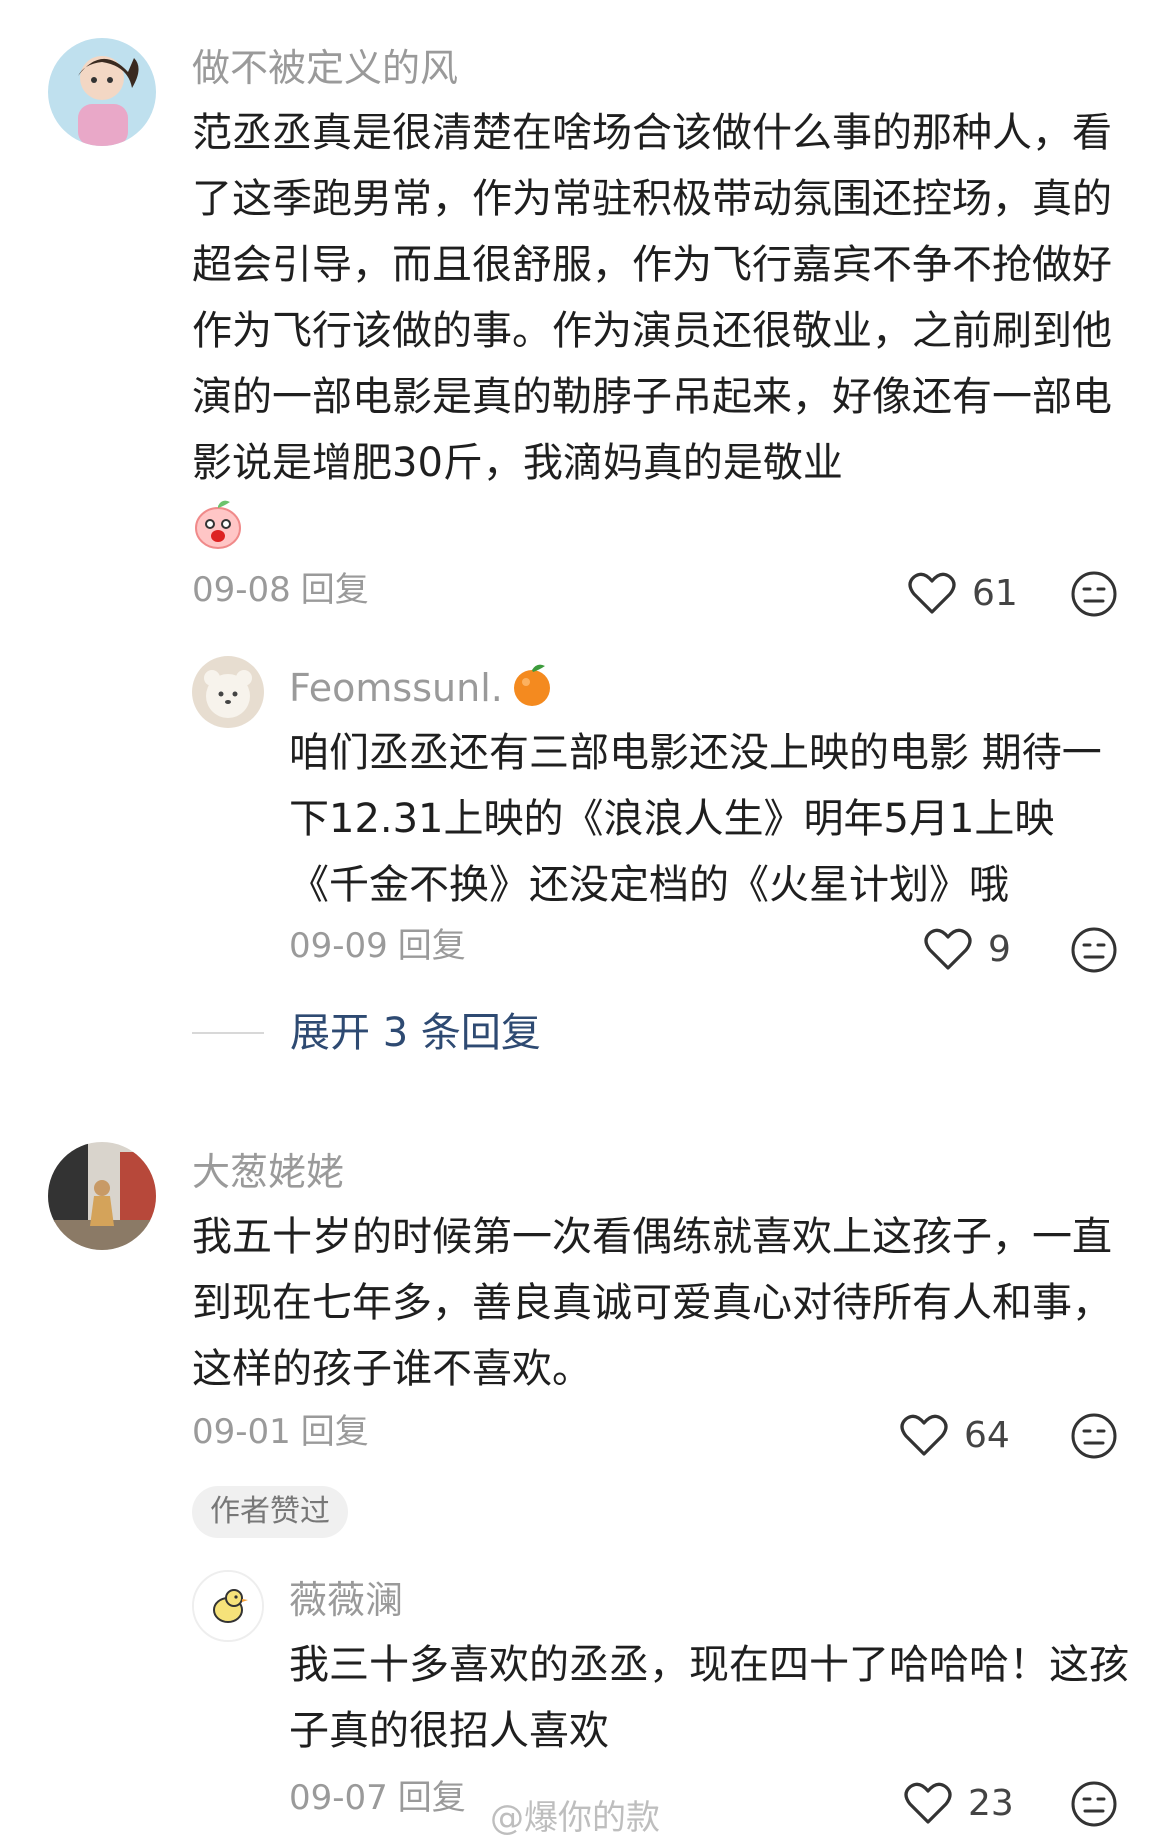 The image size is (1170, 1841). What do you see at coordinates (415, 1033) in the screenshot?
I see `expand-replies-label: 展开 3 条回复` at bounding box center [415, 1033].